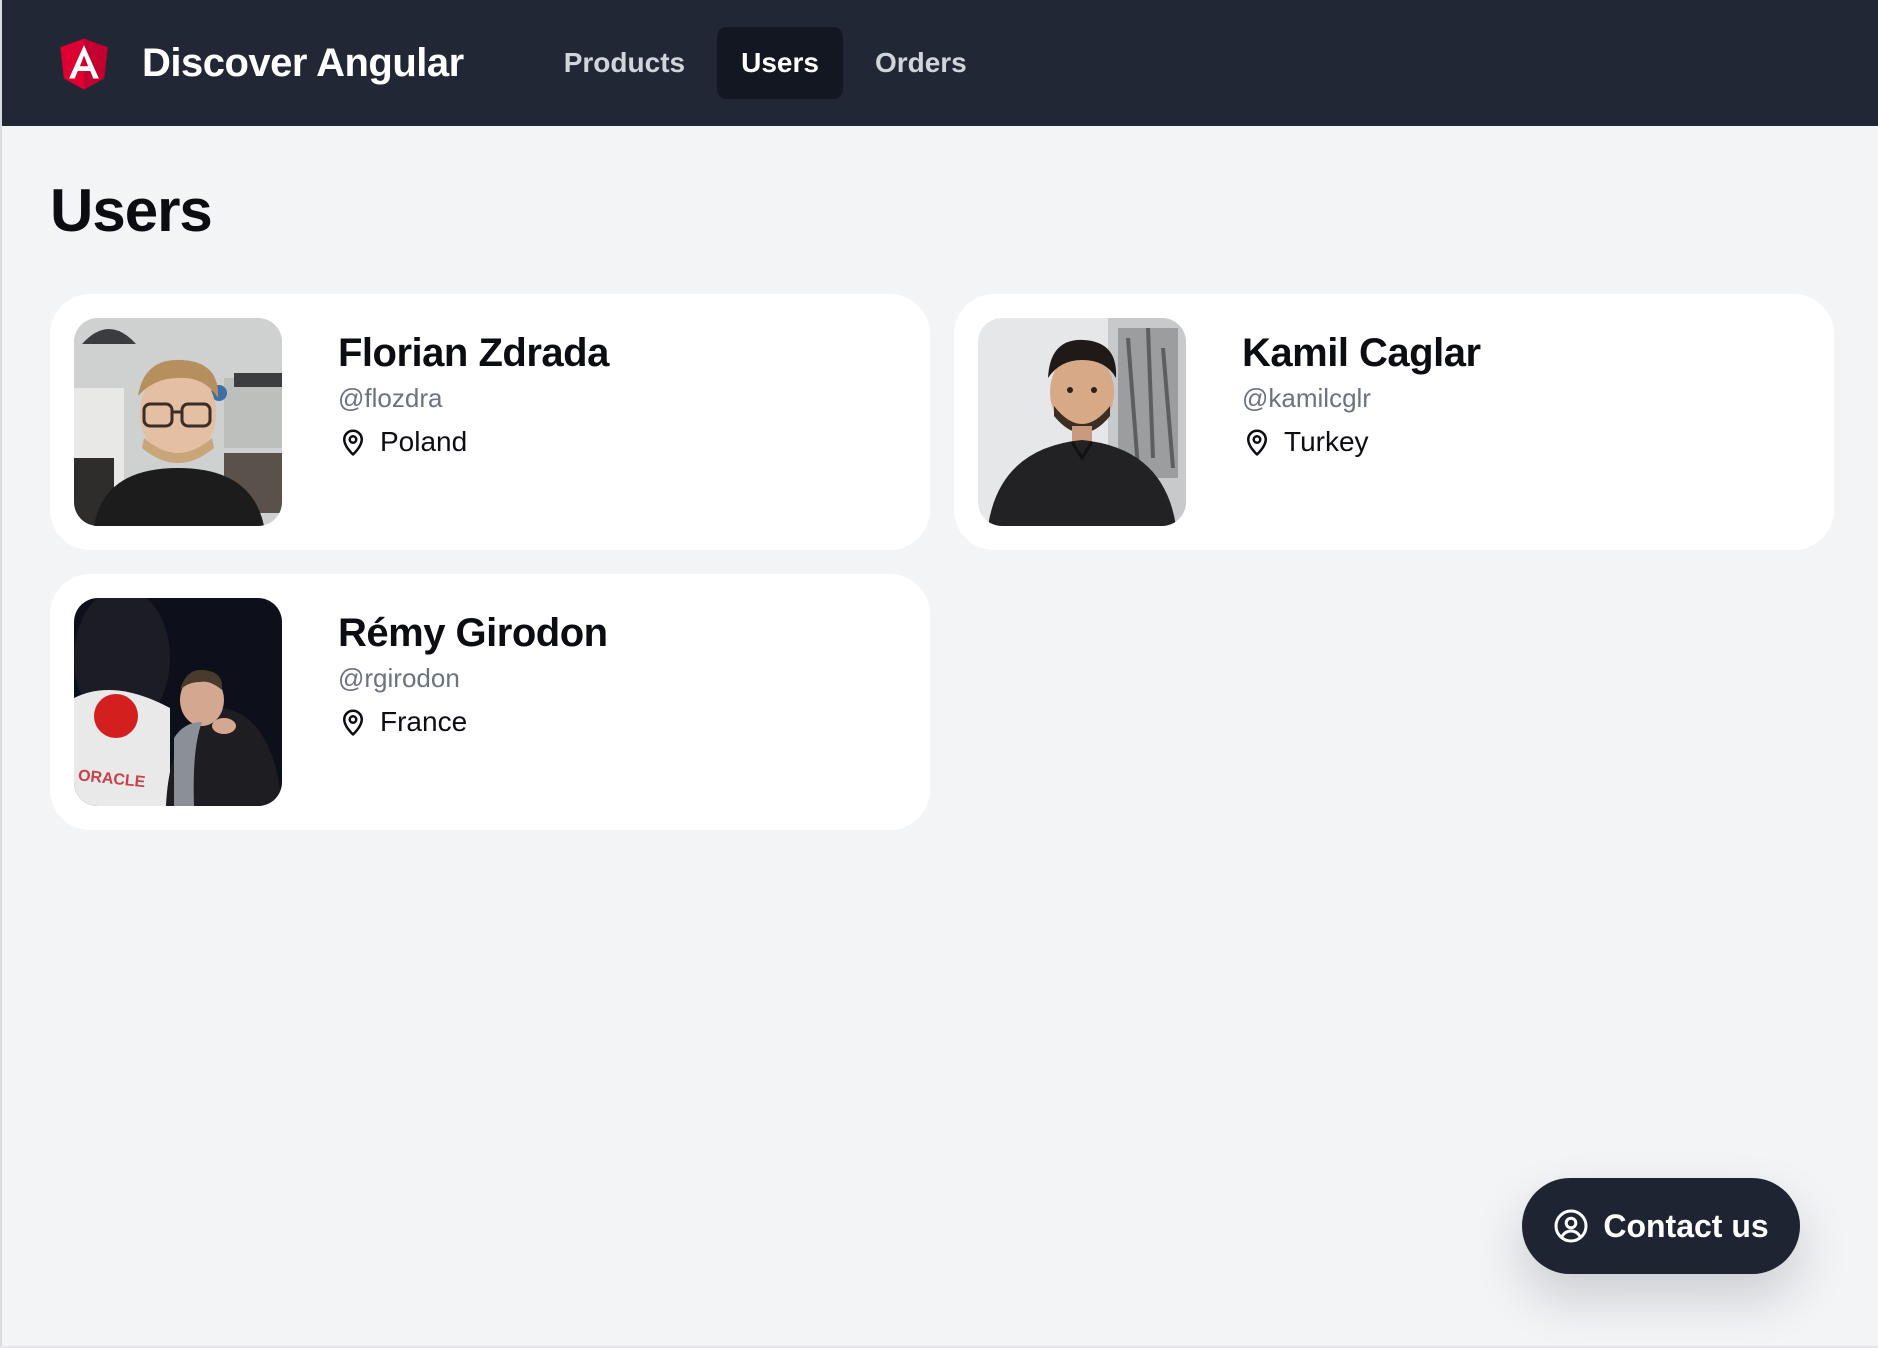 This screenshot has height=1348, width=1878. I want to click on user-location: Turkey, so click(1361, 442).